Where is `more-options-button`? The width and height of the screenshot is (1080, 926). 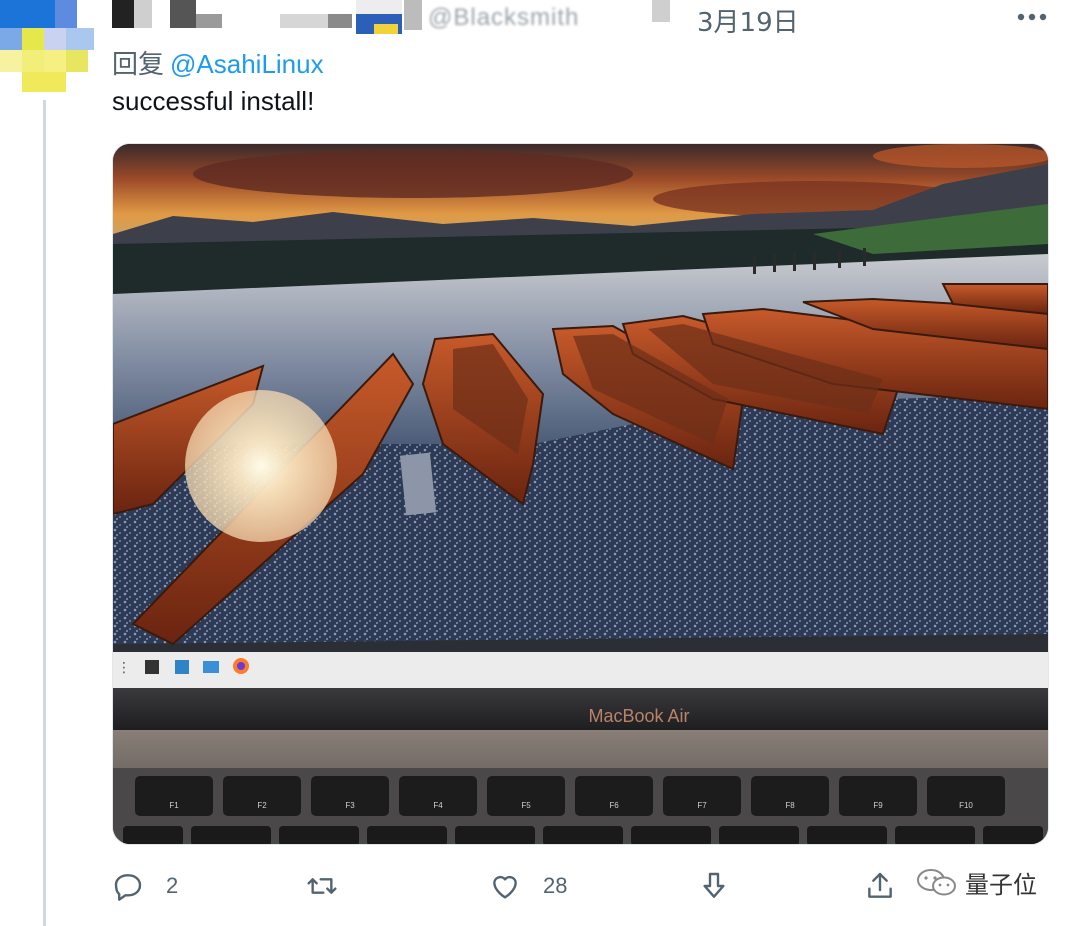
more-options-button is located at coordinates (1032, 17).